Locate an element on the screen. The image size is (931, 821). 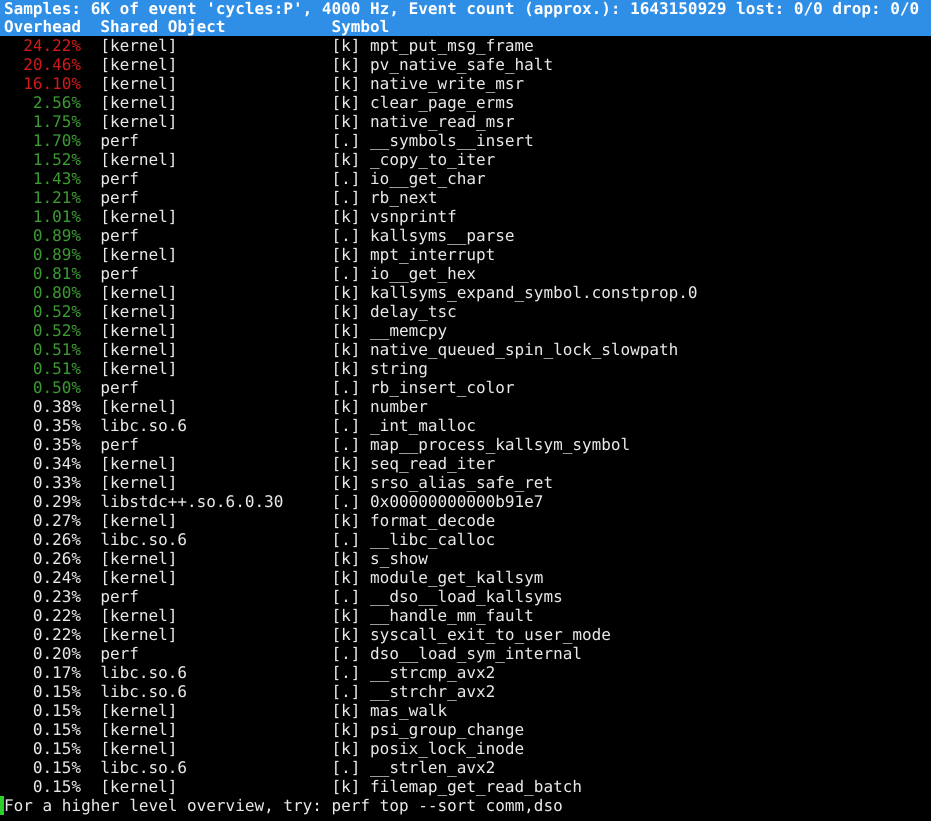
symbol-cell: [k] psi_group_change is located at coordinates (428, 729).